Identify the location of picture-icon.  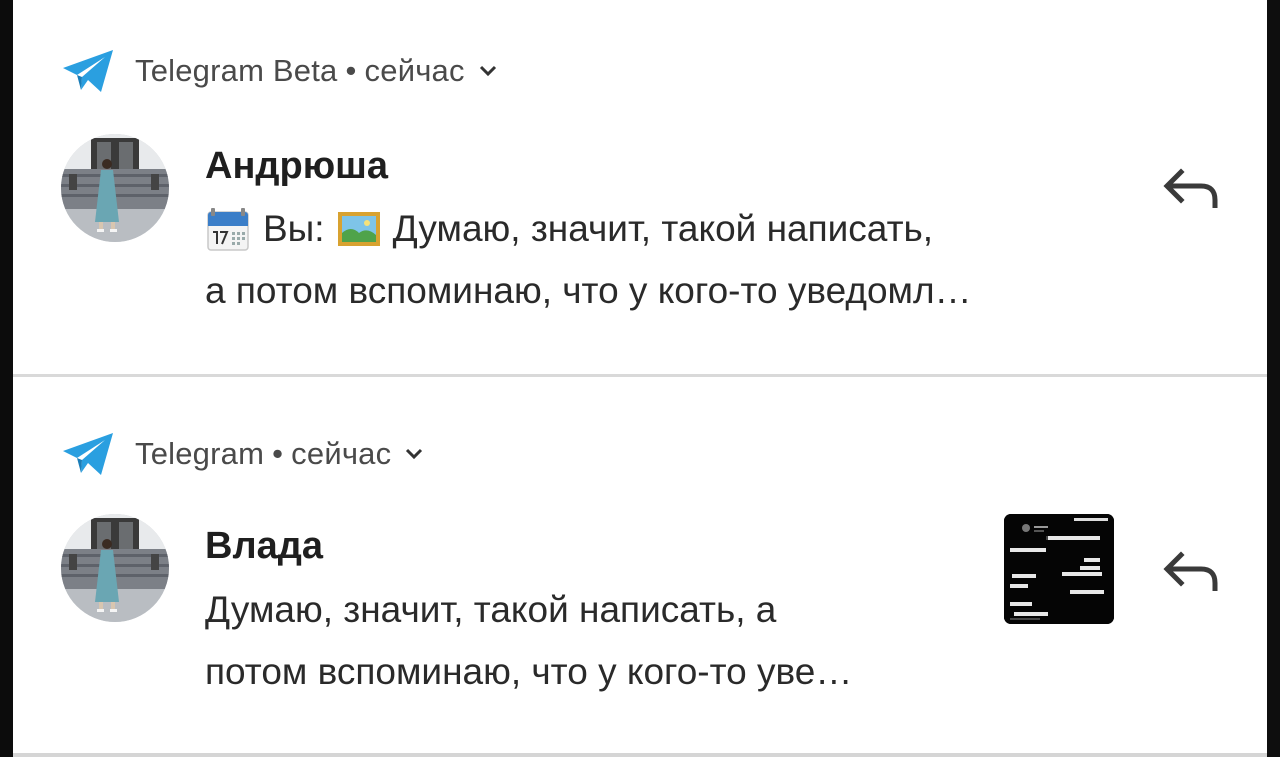
(358, 229).